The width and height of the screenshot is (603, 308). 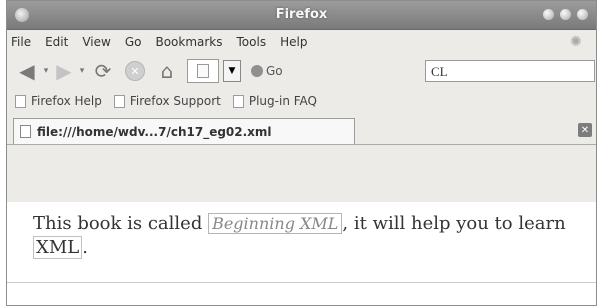 I want to click on title-bar: Firefox, so click(x=301, y=15).